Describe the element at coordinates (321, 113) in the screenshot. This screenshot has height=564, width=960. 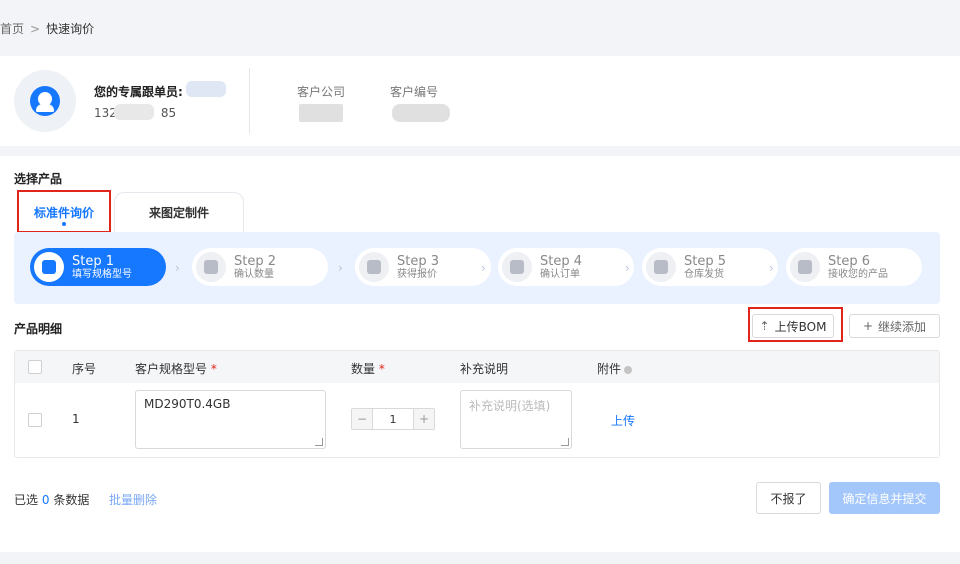
I see `company-value-redacted` at that location.